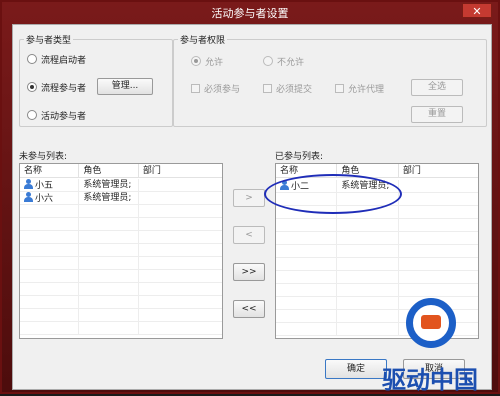 The height and width of the screenshot is (396, 500). Describe the element at coordinates (214, 62) in the screenshot. I see `radio-label: 允许` at that location.